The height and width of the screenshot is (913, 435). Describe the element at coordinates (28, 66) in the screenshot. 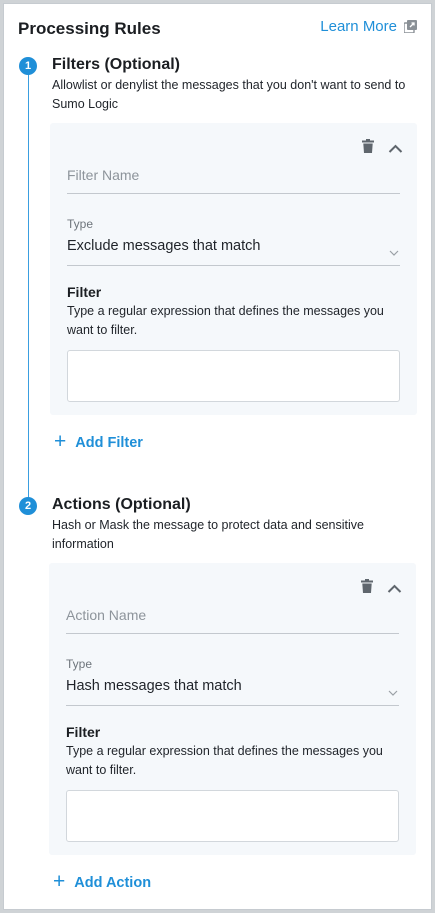

I see `step-badge-1: 1` at that location.